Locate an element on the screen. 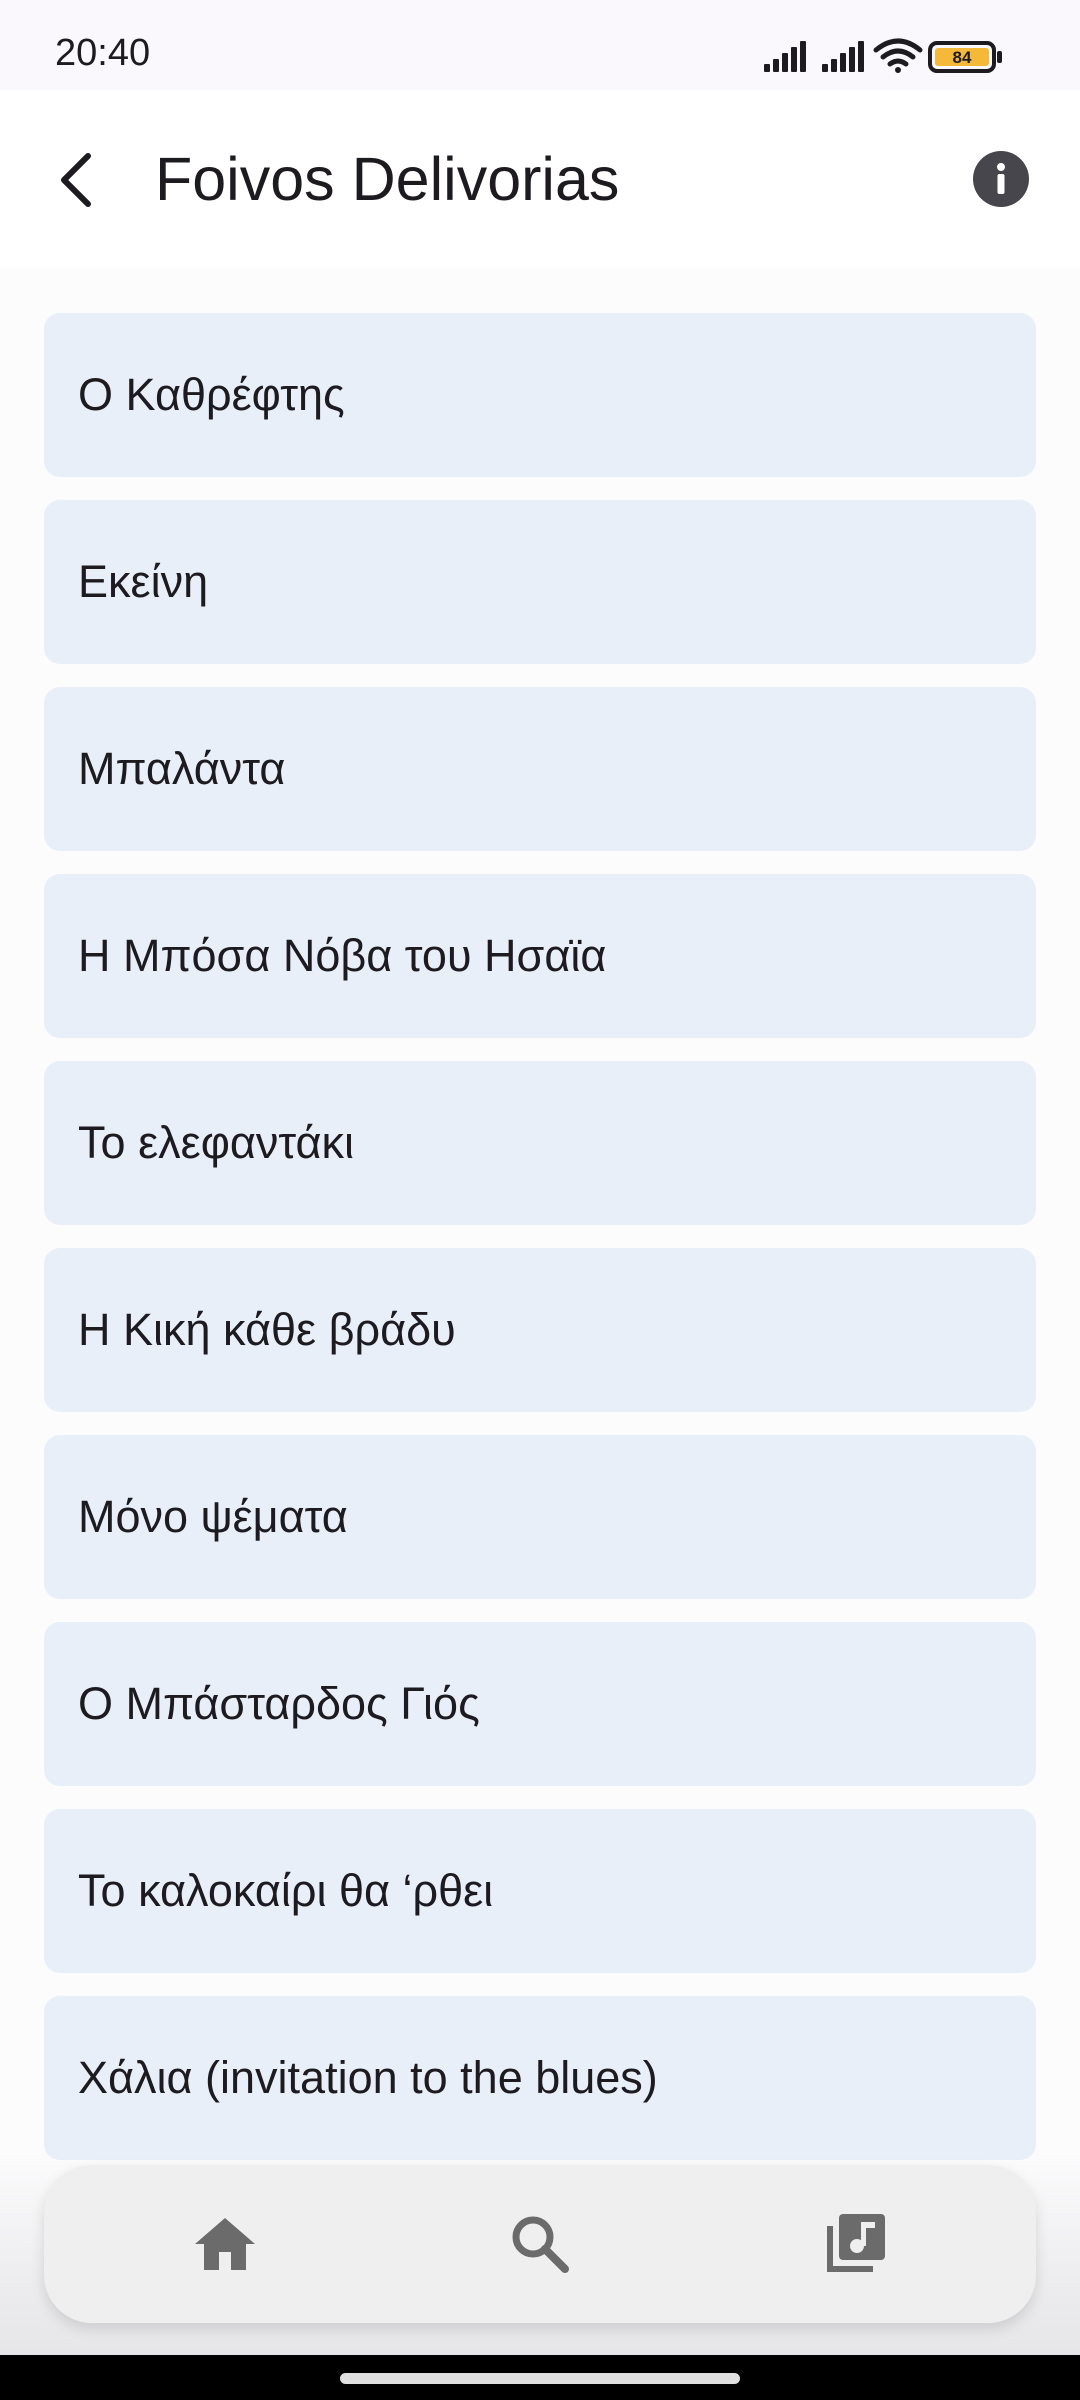 The image size is (1080, 2400). track-title: Εκείνη is located at coordinates (143, 581).